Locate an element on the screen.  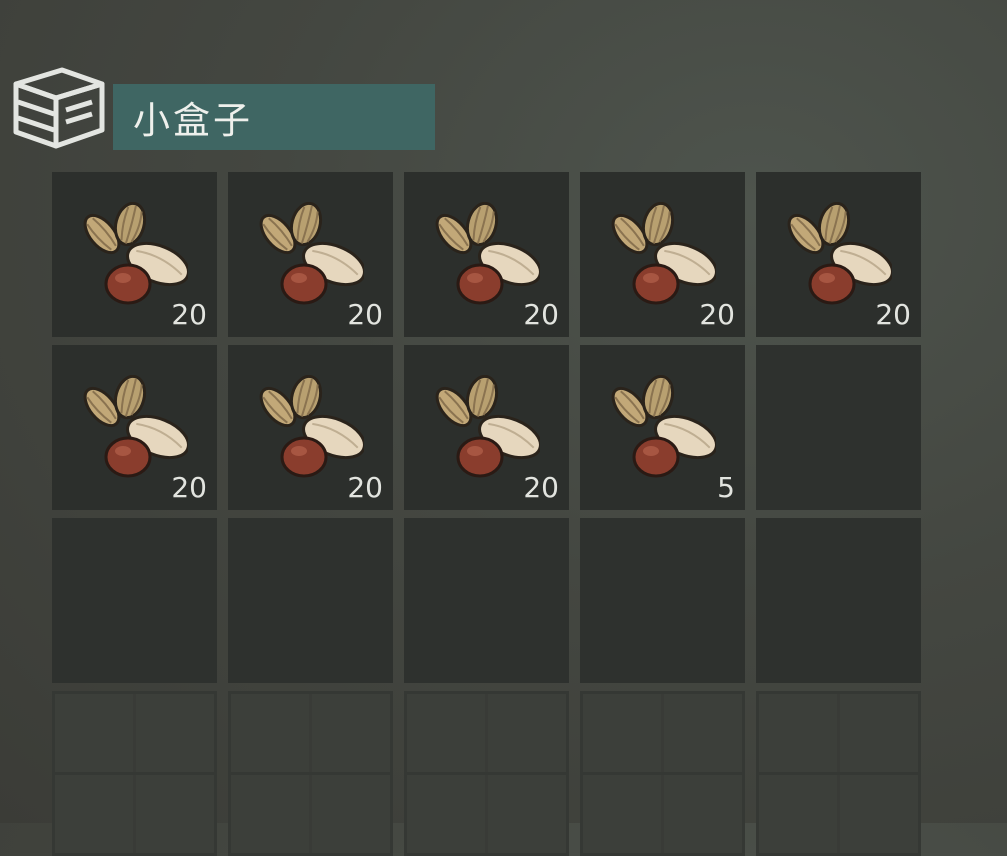
inventory-slot: 5 is located at coordinates (662, 427).